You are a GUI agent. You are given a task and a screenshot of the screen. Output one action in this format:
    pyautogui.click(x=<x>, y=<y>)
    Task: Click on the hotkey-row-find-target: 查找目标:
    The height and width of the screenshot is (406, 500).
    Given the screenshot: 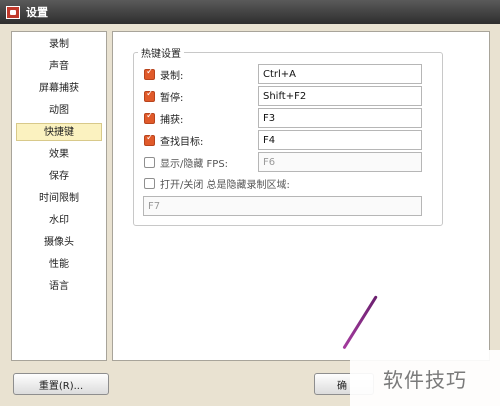 What is the action you would take?
    pyautogui.click(x=173, y=140)
    